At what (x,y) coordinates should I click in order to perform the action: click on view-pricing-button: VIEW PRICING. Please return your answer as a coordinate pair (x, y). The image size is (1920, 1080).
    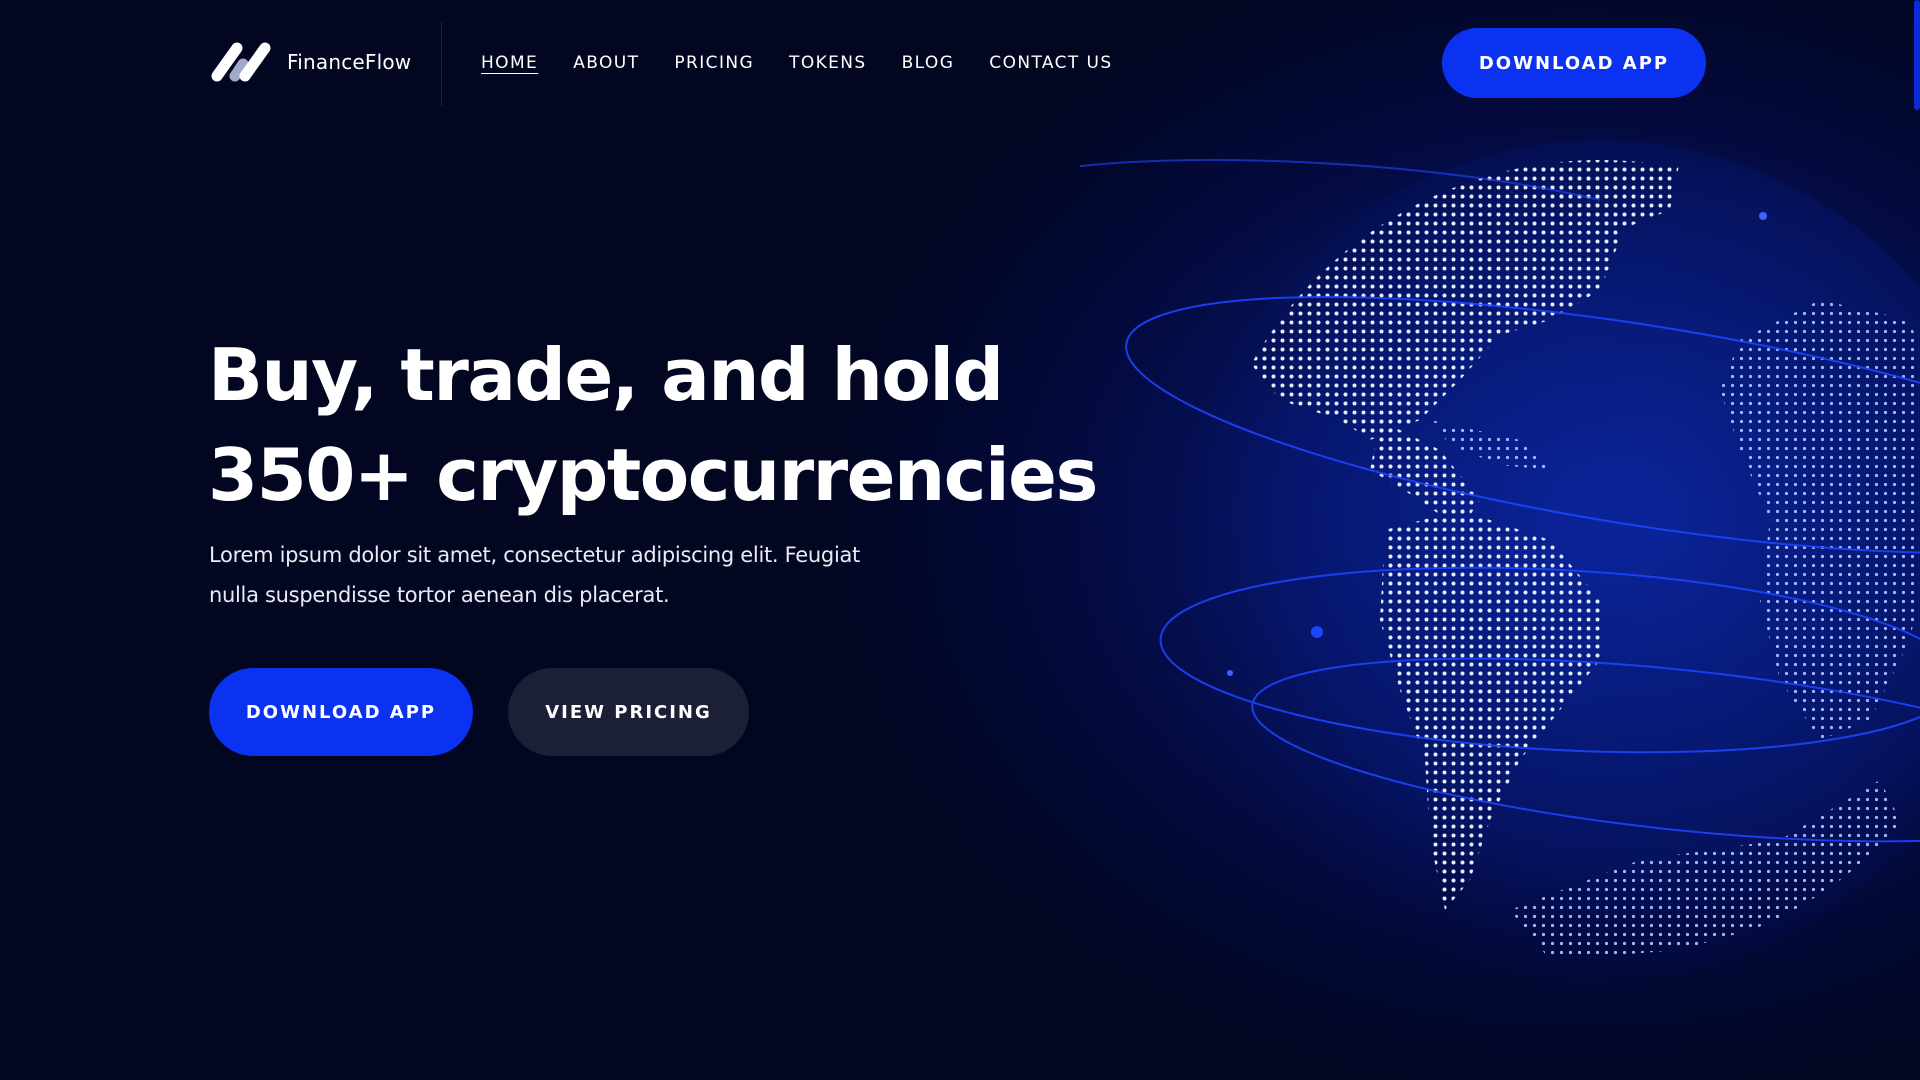
    Looking at the image, I should click on (628, 712).